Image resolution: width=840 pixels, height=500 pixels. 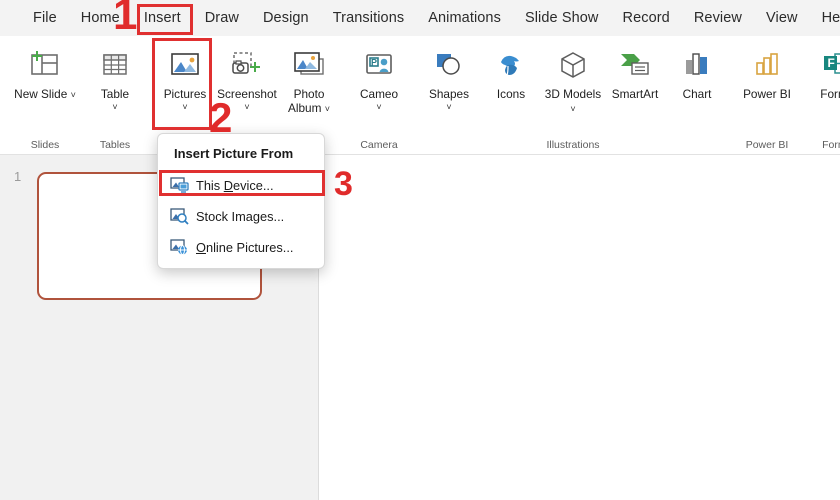 I want to click on 3d-models-button: 3D Models ˅, so click(x=573, y=85).